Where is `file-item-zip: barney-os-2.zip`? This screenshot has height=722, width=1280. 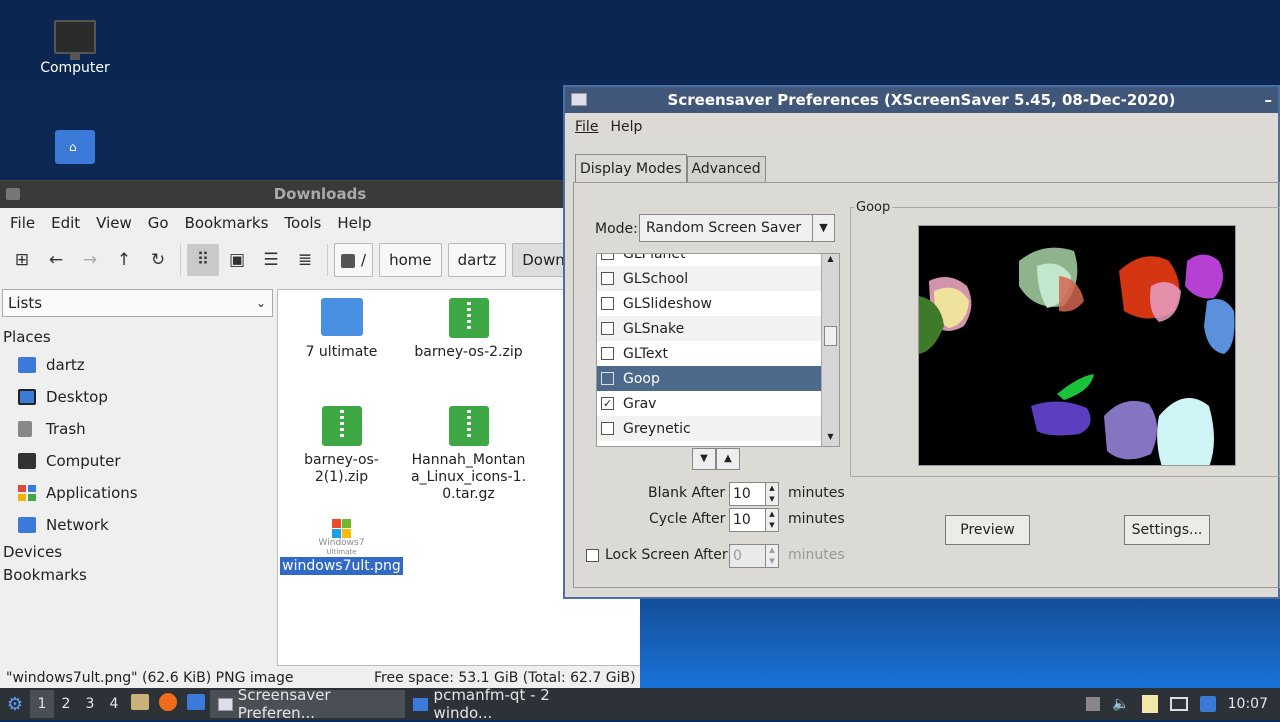
file-item-zip: barney-os-2.zip is located at coordinates (468, 329).